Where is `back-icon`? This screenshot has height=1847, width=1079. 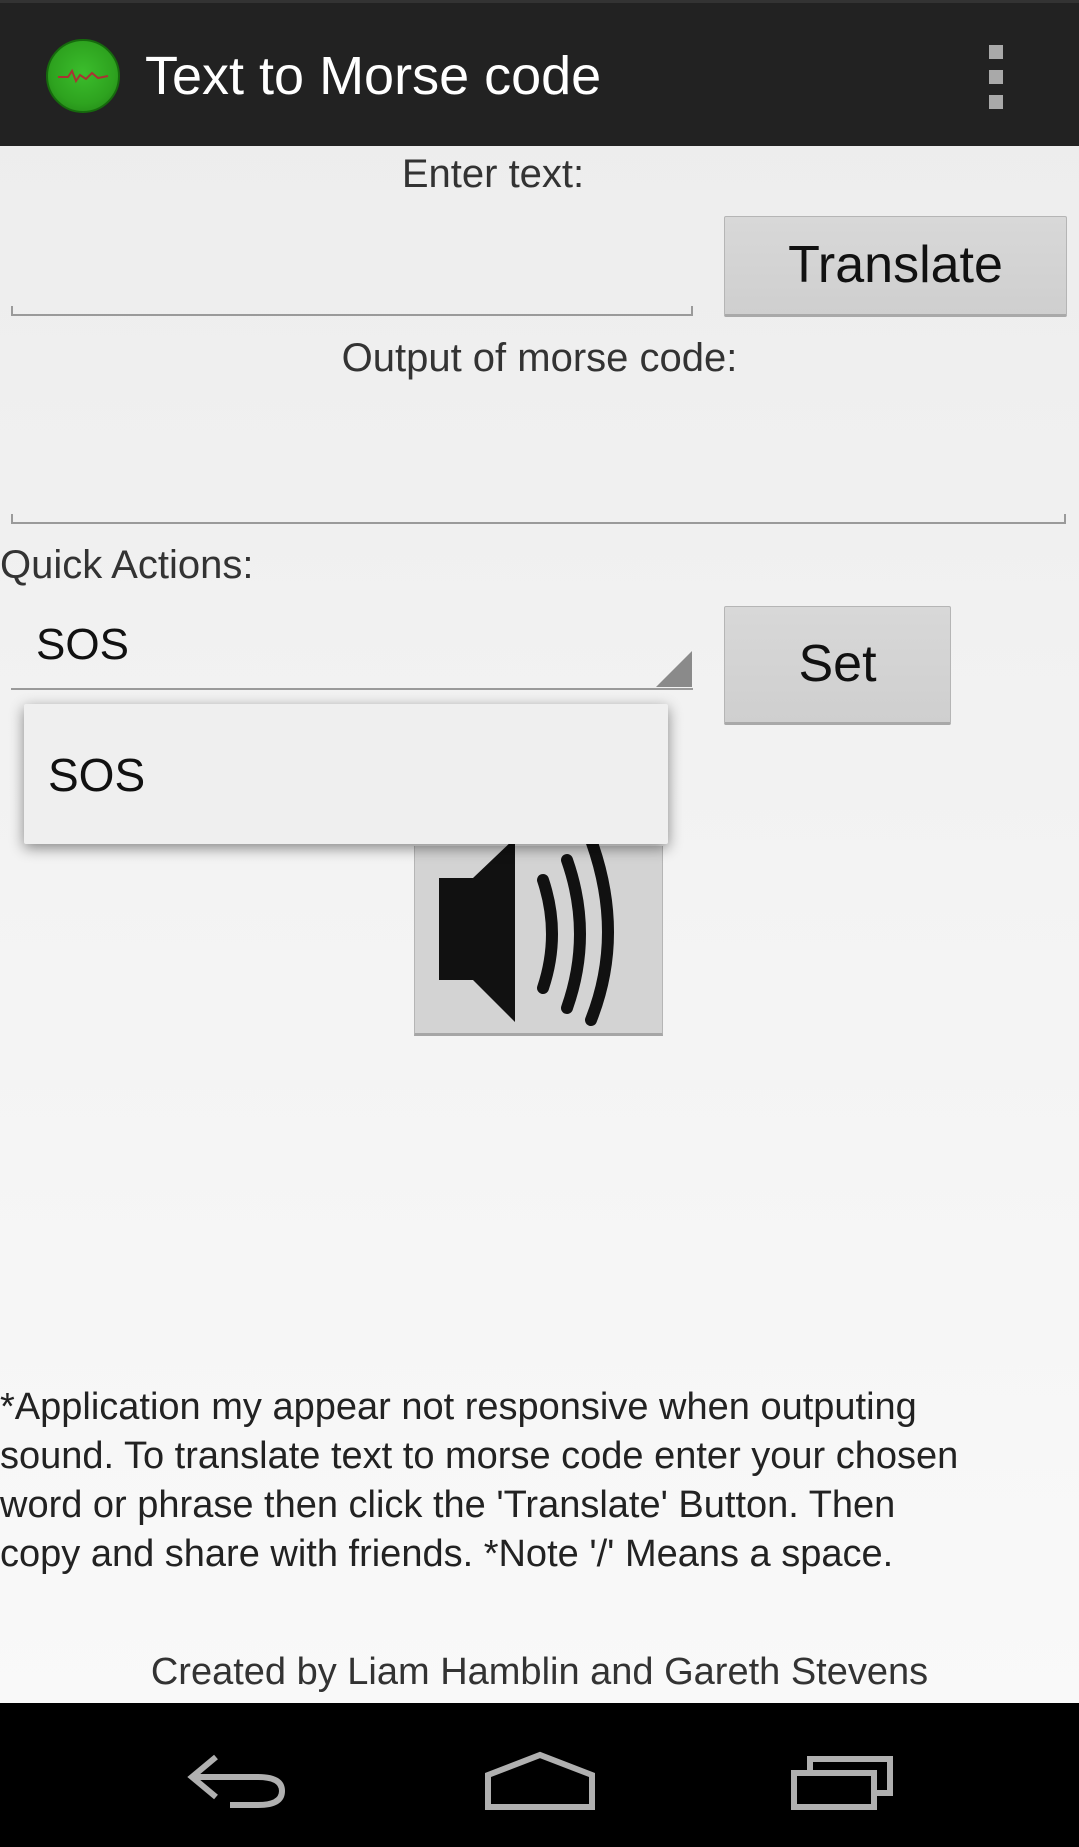 back-icon is located at coordinates (238, 1782).